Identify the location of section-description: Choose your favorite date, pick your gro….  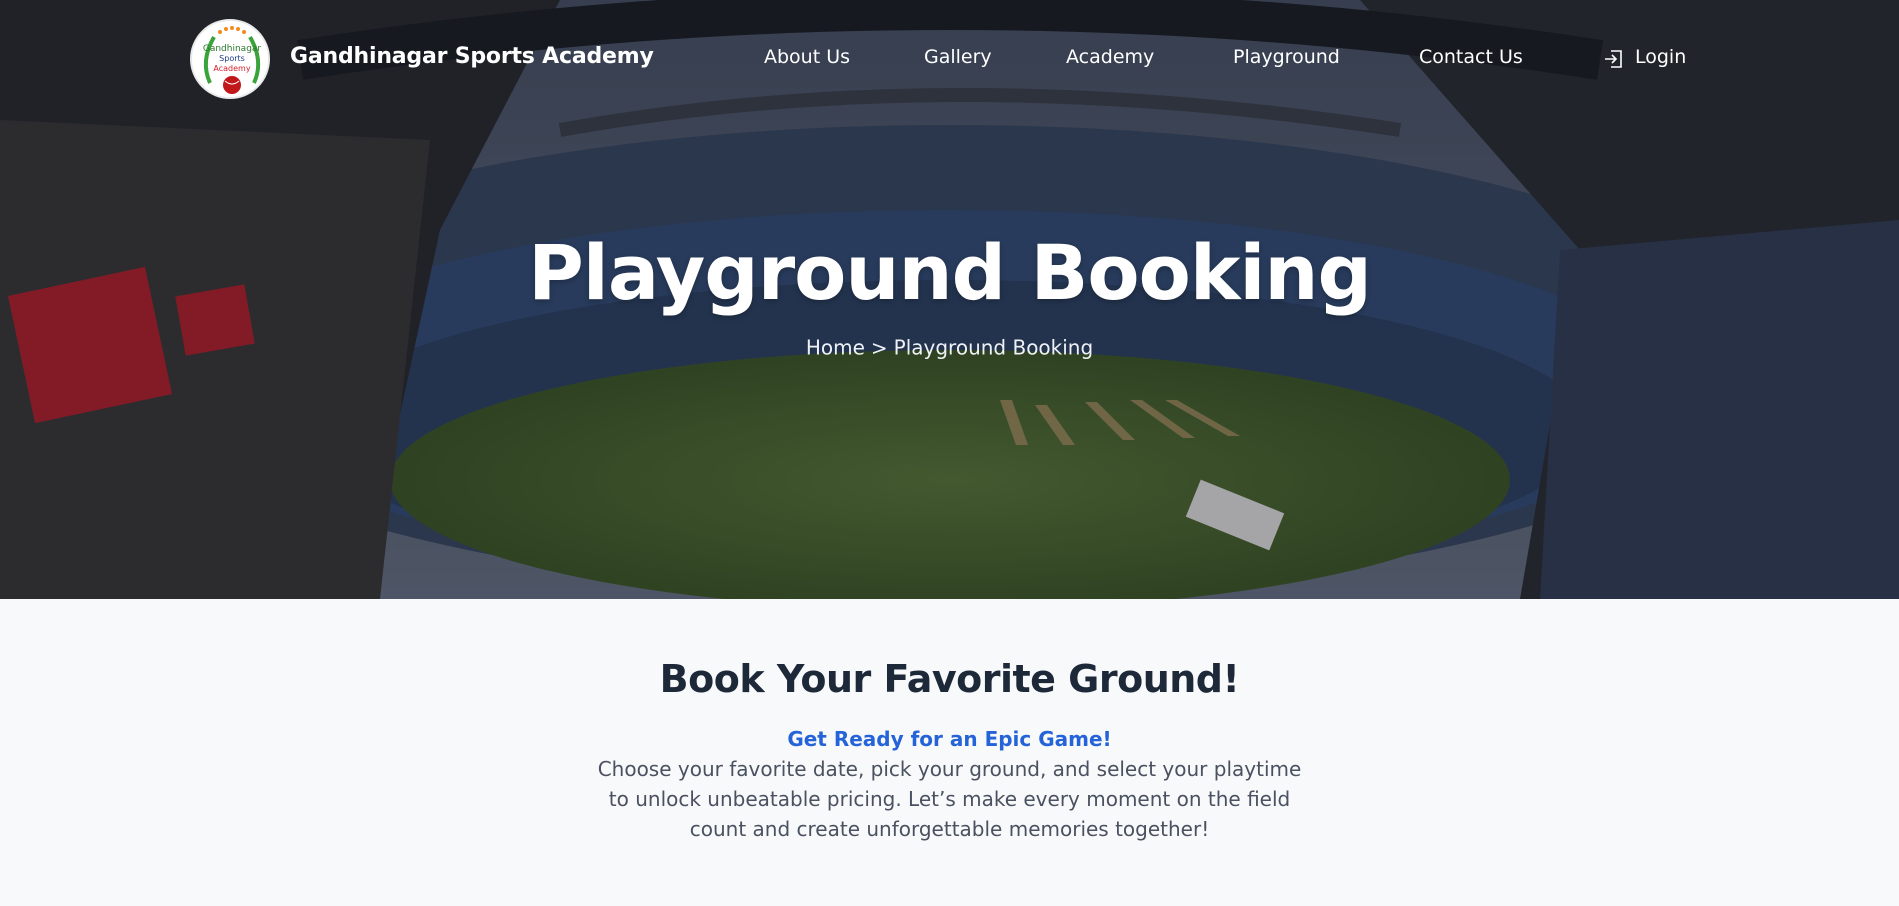
(949, 799).